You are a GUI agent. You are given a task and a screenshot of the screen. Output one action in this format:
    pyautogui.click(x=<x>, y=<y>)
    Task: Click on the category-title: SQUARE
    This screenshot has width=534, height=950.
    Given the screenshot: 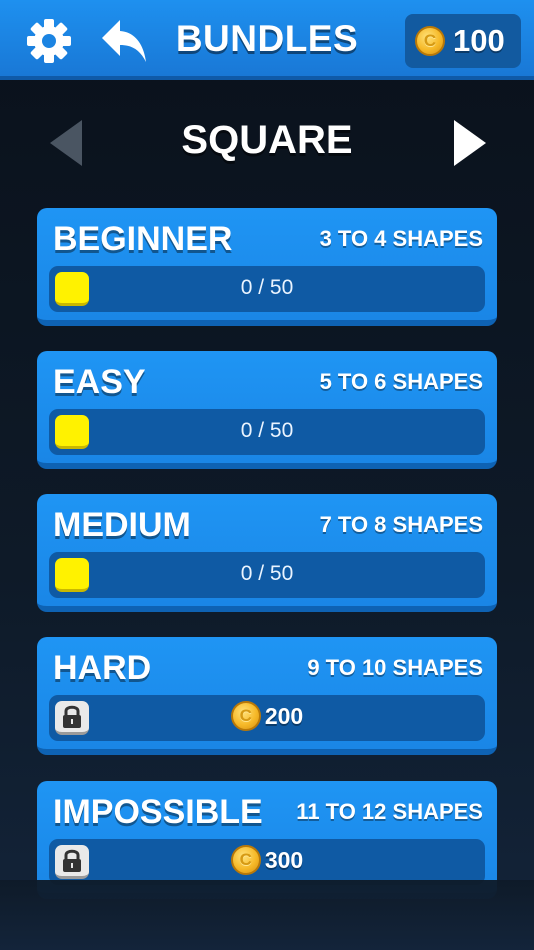 What is the action you would take?
    pyautogui.click(x=267, y=140)
    